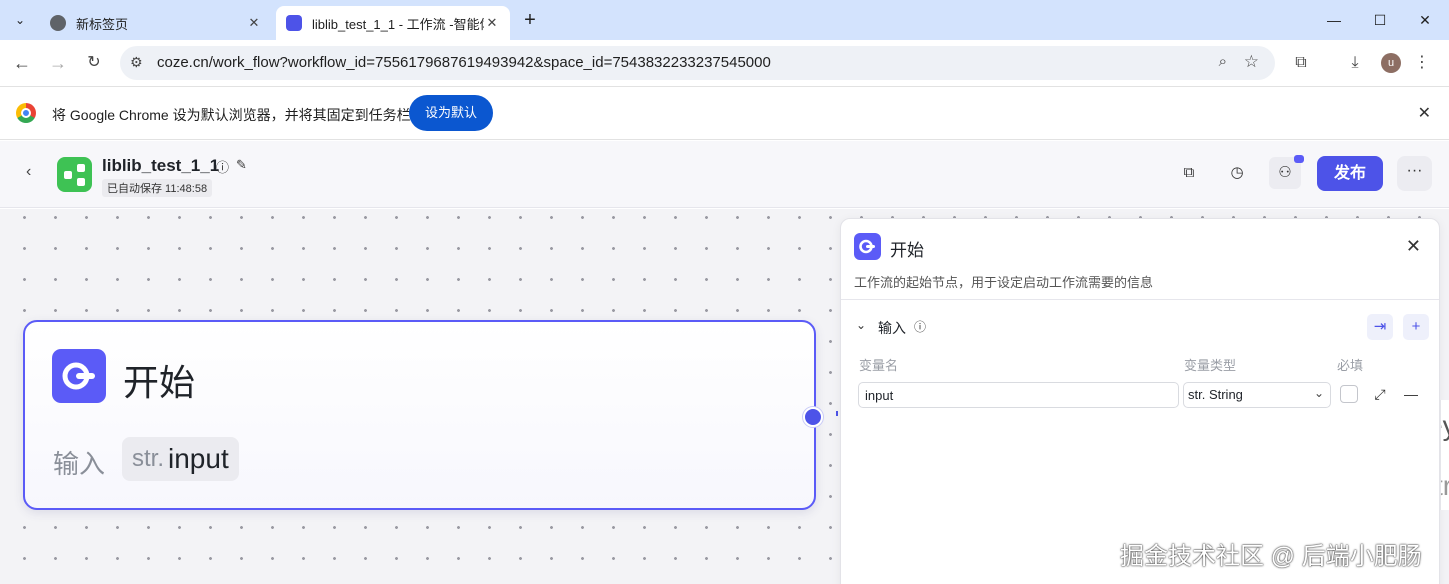 This screenshot has height=584, width=1449. I want to click on site-info-icon: ⚙, so click(136, 62).